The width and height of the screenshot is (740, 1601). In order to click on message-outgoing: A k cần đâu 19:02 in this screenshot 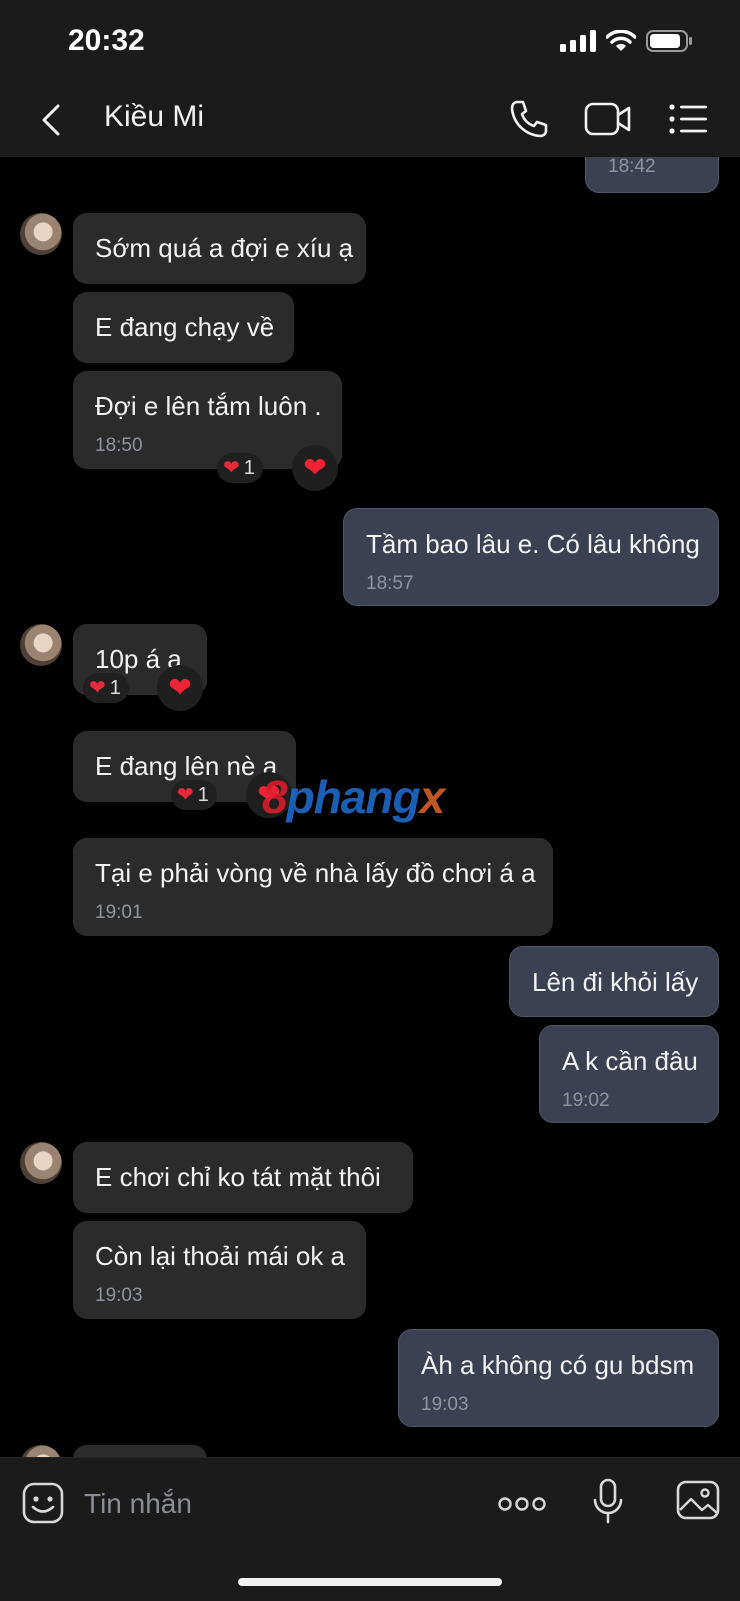, I will do `click(629, 1074)`.